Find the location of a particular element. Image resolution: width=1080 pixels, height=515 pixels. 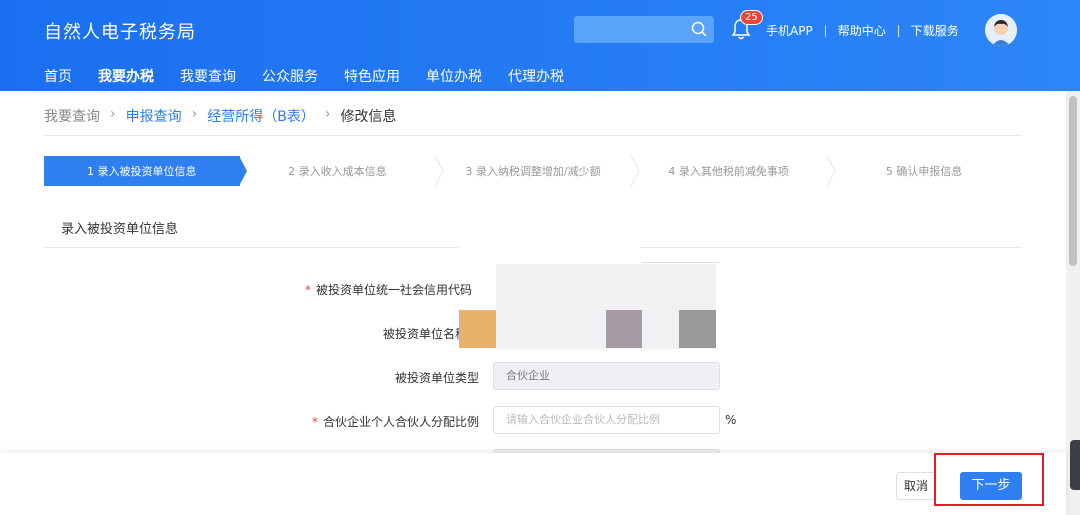

avatar-icon is located at coordinates (1001, 30).